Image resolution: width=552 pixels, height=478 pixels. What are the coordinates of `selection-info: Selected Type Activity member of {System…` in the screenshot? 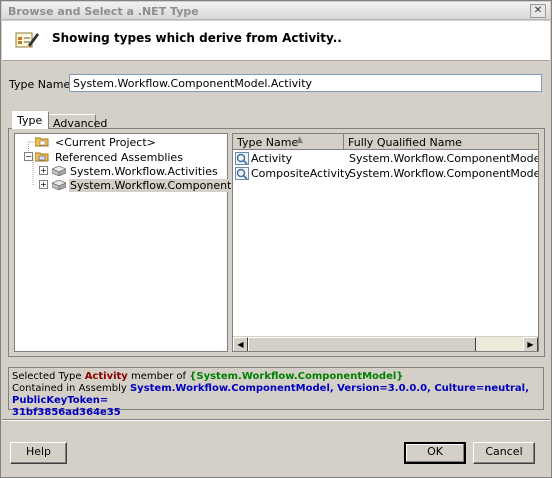 It's located at (276, 392).